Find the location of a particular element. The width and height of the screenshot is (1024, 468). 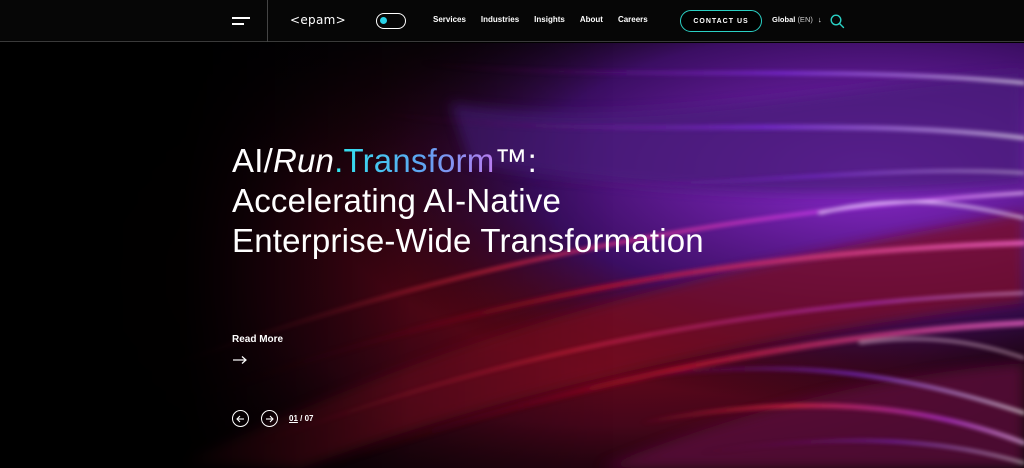

arrow-down-icon: ↓ is located at coordinates (819, 19).